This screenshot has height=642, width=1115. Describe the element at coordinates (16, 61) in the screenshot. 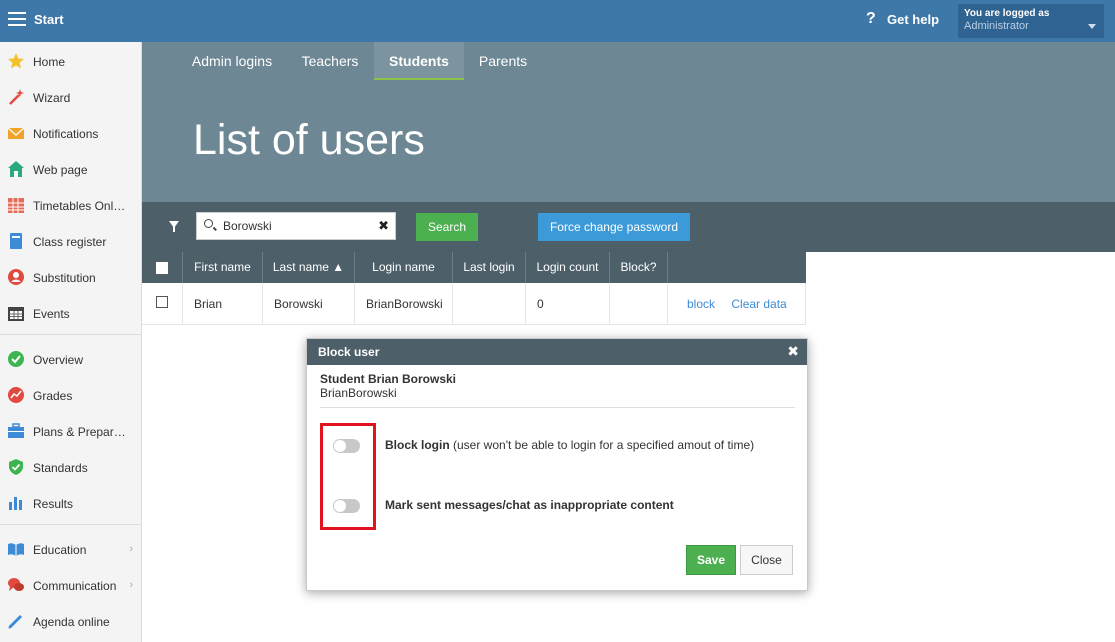

I see `star-icon` at that location.